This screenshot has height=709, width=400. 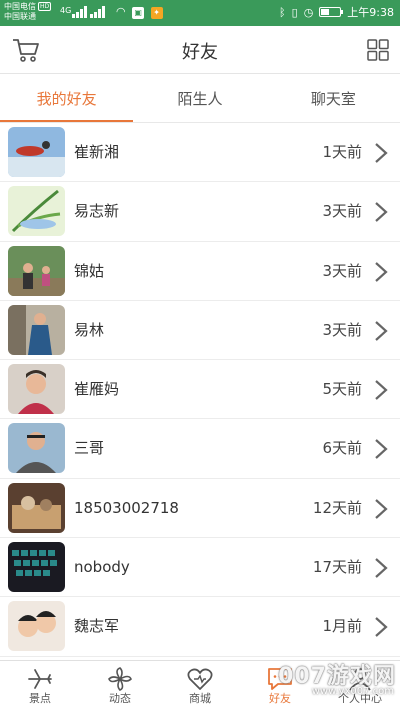 I want to click on friend-tabs: 我的好友 陌生人 聊天室, so click(x=200, y=99).